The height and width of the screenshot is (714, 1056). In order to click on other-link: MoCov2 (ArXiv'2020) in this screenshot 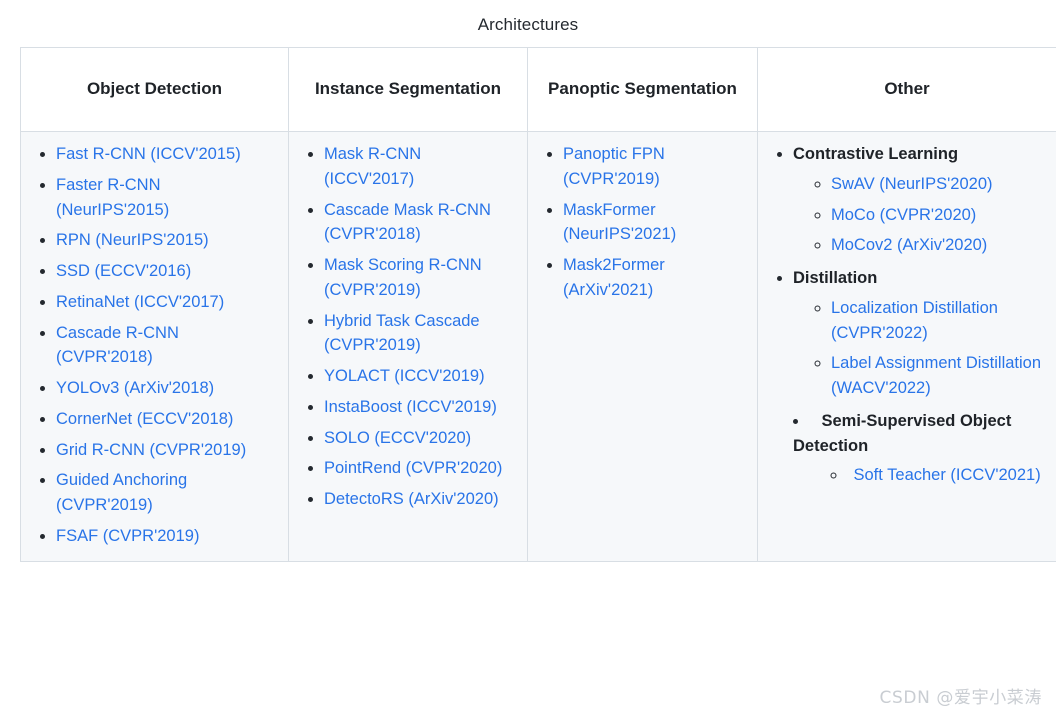, I will do `click(909, 245)`.